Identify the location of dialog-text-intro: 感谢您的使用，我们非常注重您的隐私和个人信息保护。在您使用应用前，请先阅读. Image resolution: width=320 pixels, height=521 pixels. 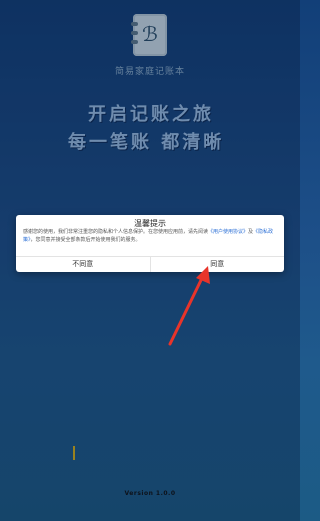
(116, 232).